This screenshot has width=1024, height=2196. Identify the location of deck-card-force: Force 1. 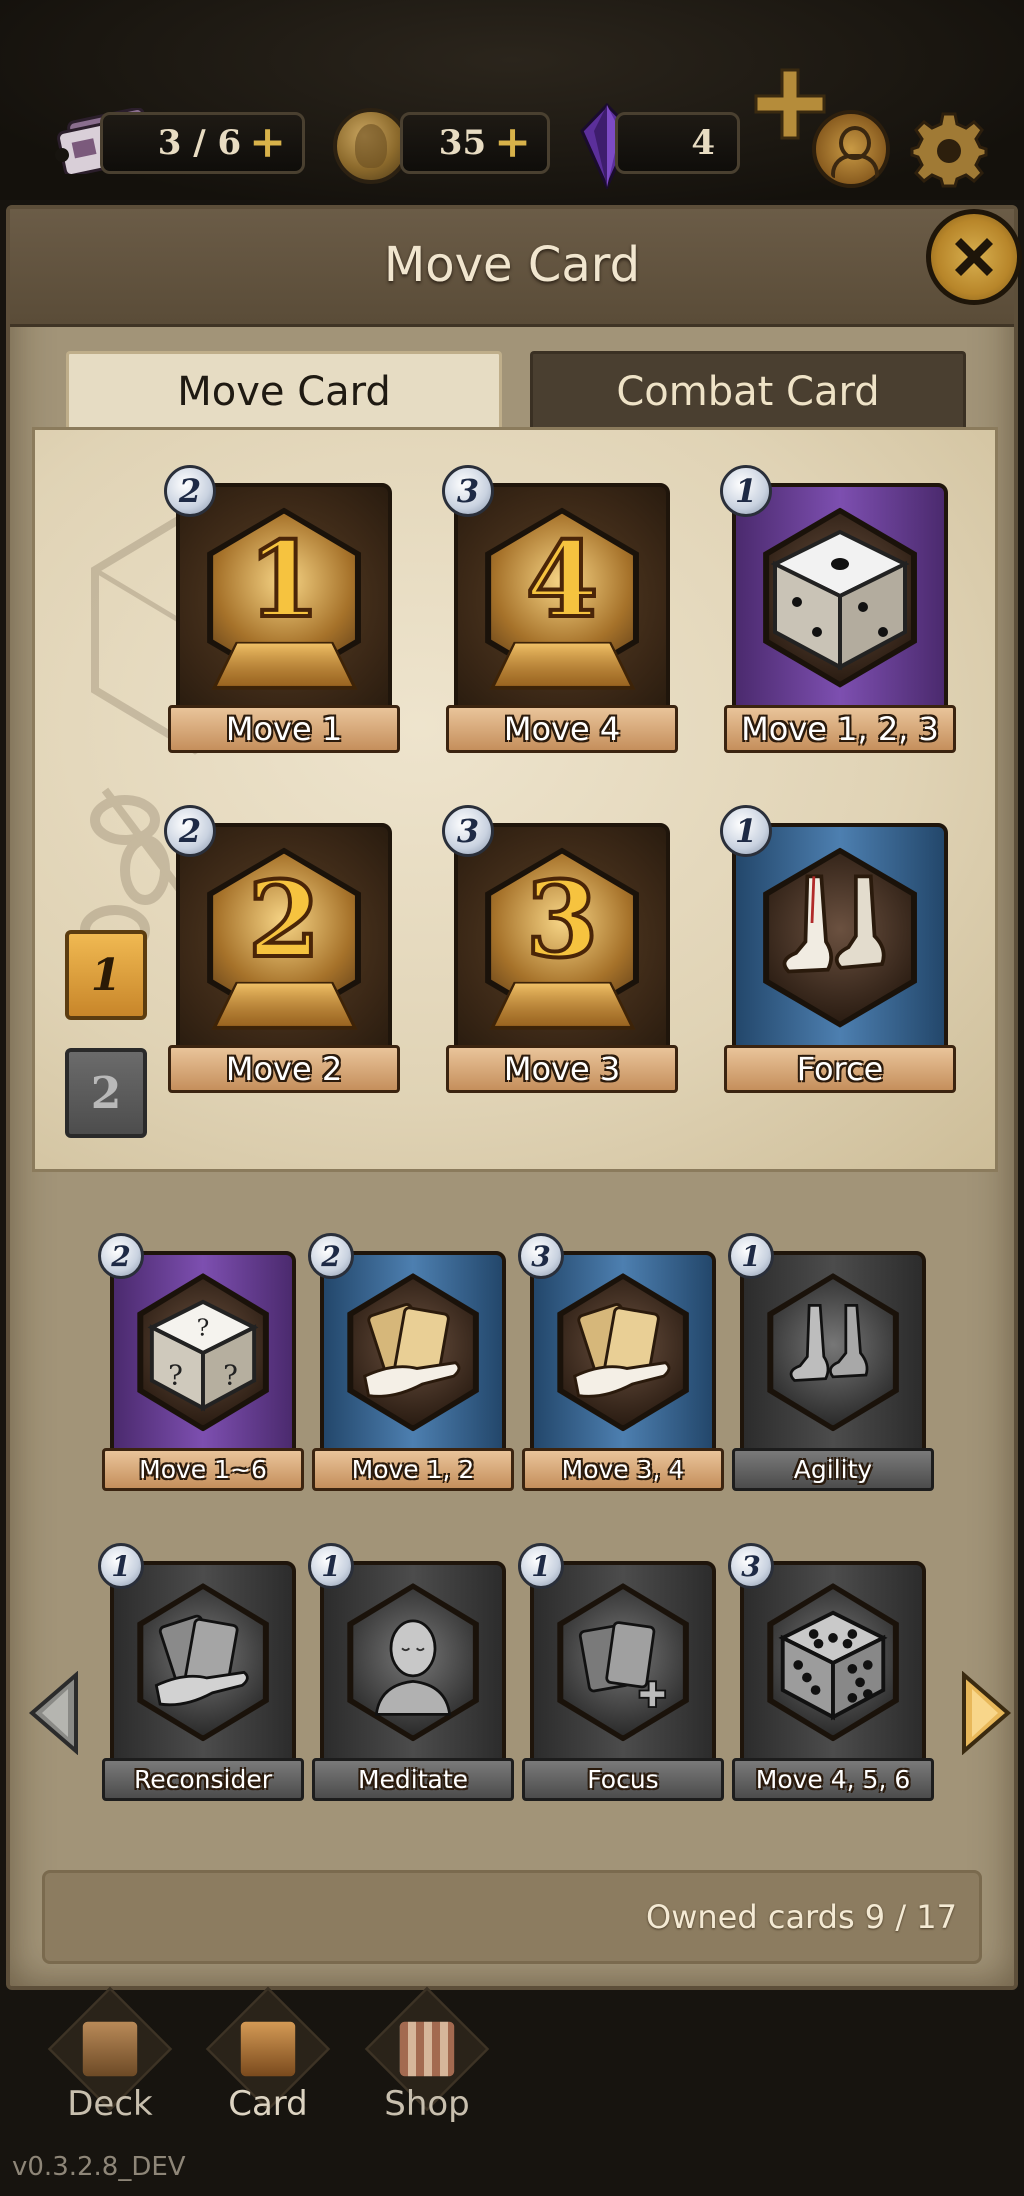
(838, 958).